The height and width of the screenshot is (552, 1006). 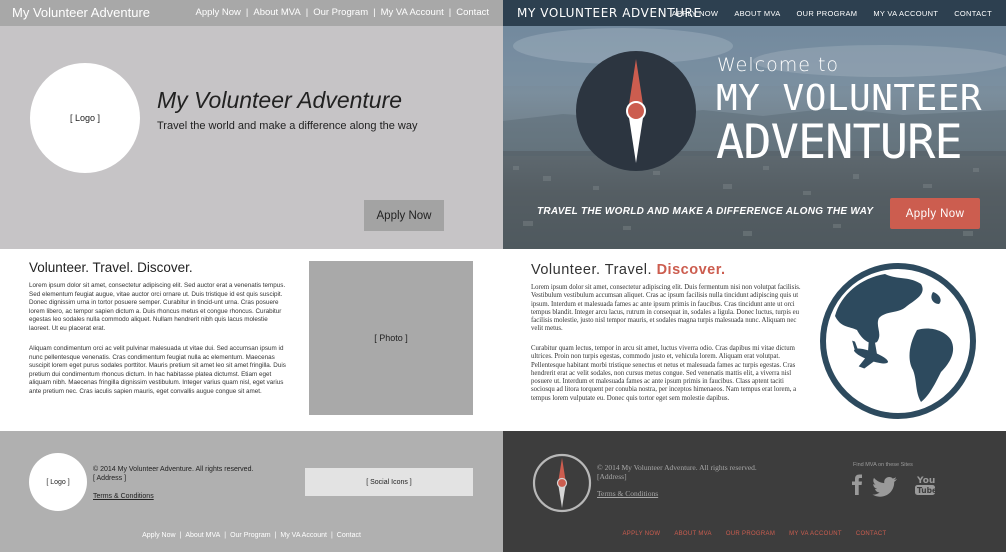 What do you see at coordinates (827, 13) in the screenshot?
I see `design-nav-program: OUR PROGRAM` at bounding box center [827, 13].